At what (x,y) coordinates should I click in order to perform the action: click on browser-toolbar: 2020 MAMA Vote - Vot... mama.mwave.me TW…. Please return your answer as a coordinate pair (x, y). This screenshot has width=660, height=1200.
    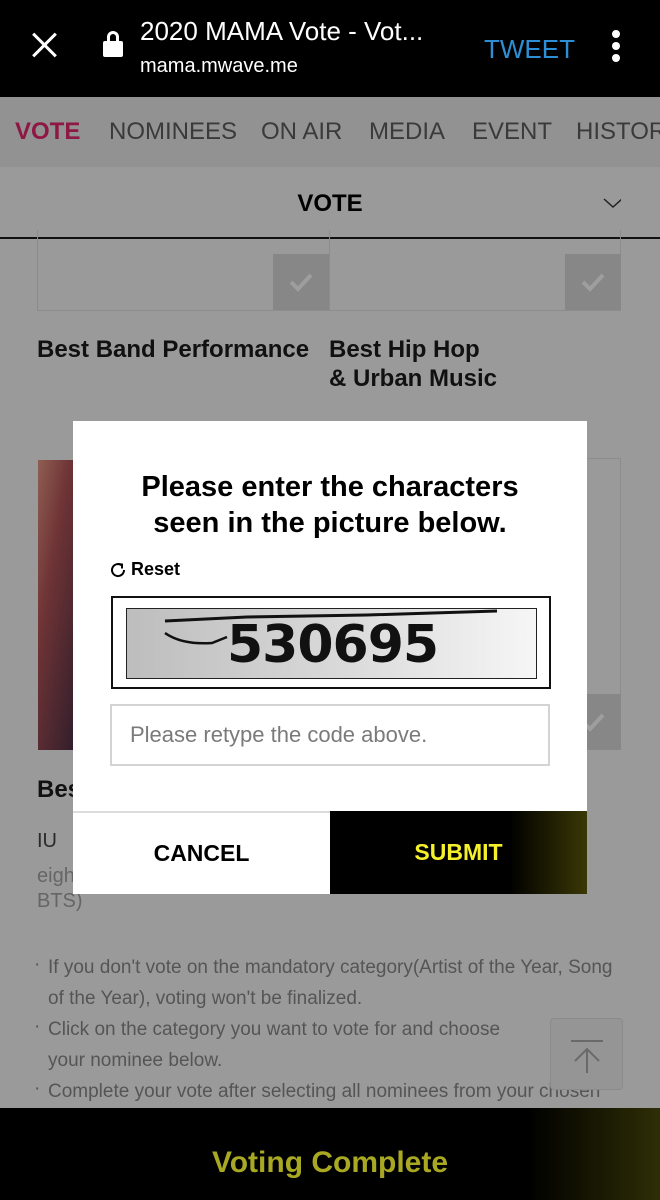
    Looking at the image, I should click on (330, 48).